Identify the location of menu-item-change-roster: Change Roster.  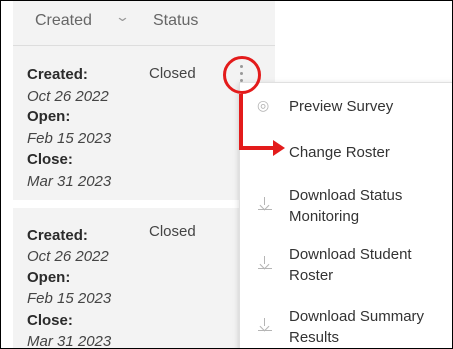
(346, 154).